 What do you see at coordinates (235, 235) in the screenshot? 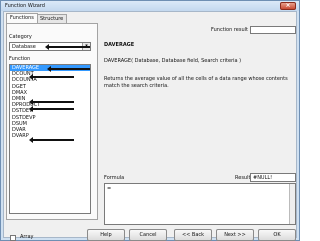
I see `next-button: Next >>` at bounding box center [235, 235].